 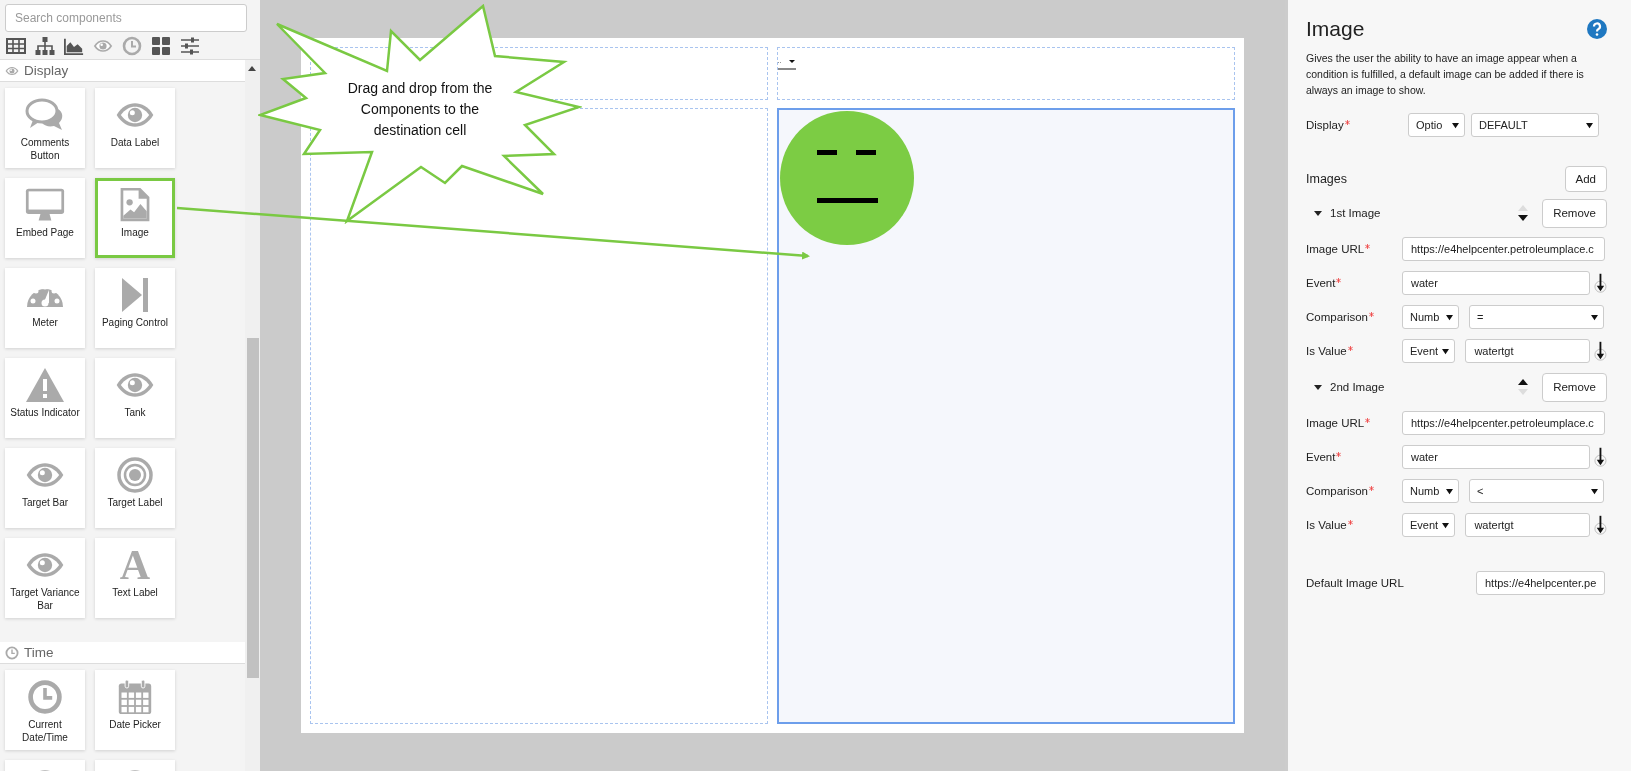 I want to click on component-tile: Target Bar, so click(x=45, y=488).